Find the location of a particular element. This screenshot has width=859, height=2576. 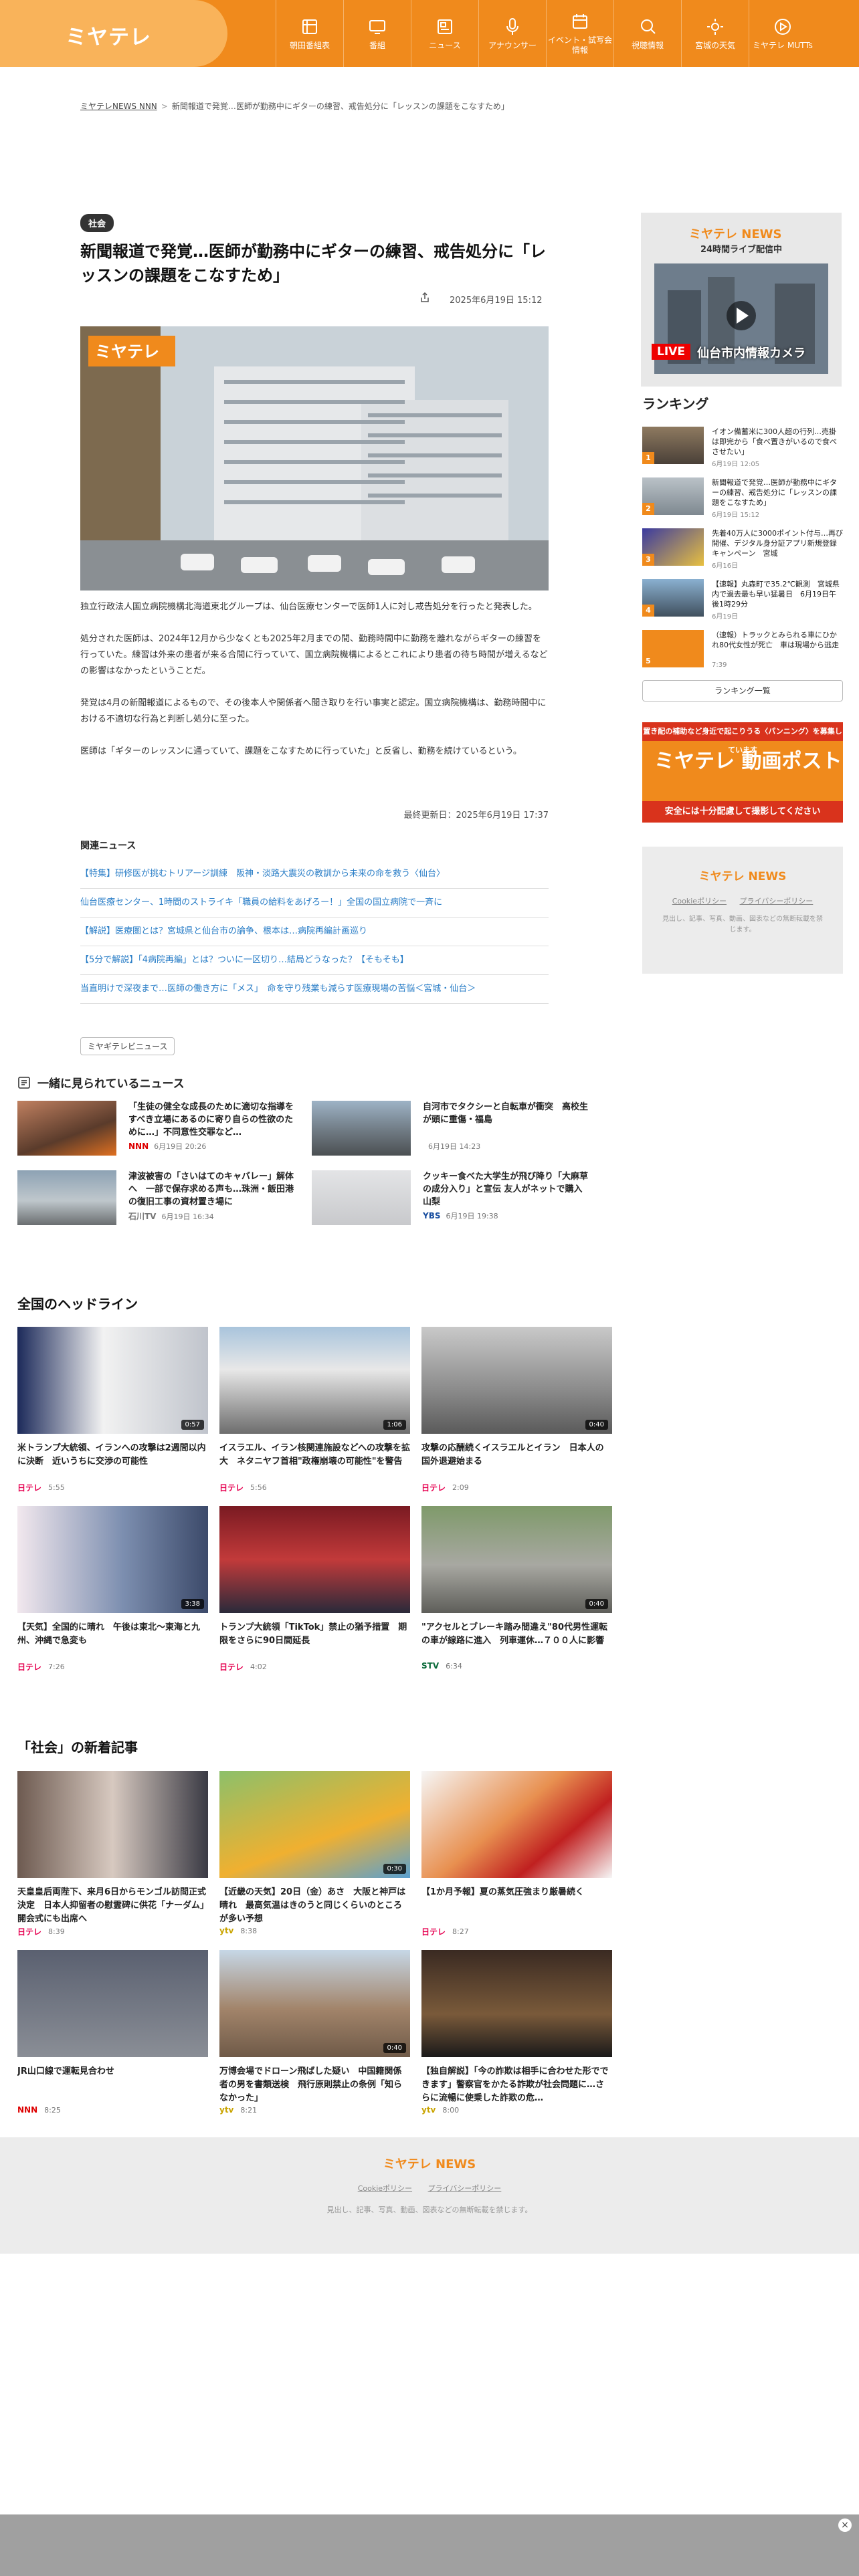

society-title: 【1か月予報】夏の蒸気圧強まり厳暑続く is located at coordinates (516, 1906).